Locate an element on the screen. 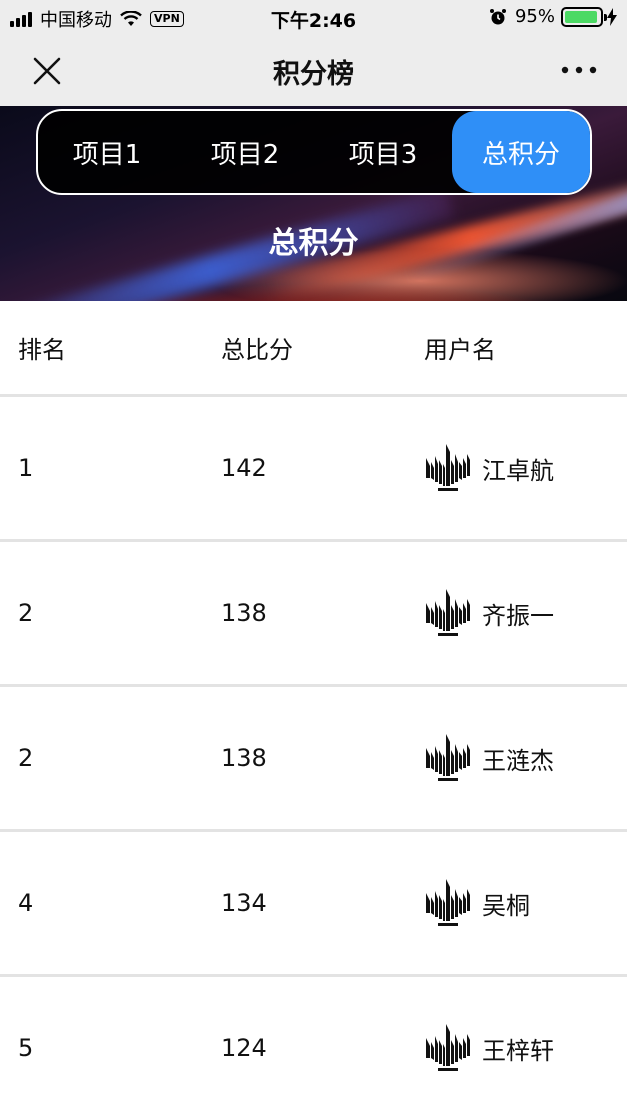  header-username: 用户名 is located at coordinates (460, 350).